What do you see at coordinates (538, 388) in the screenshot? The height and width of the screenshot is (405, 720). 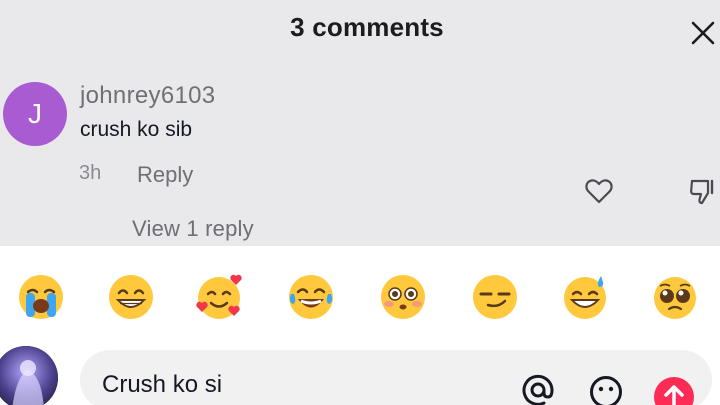 I see `at-sign-icon` at bounding box center [538, 388].